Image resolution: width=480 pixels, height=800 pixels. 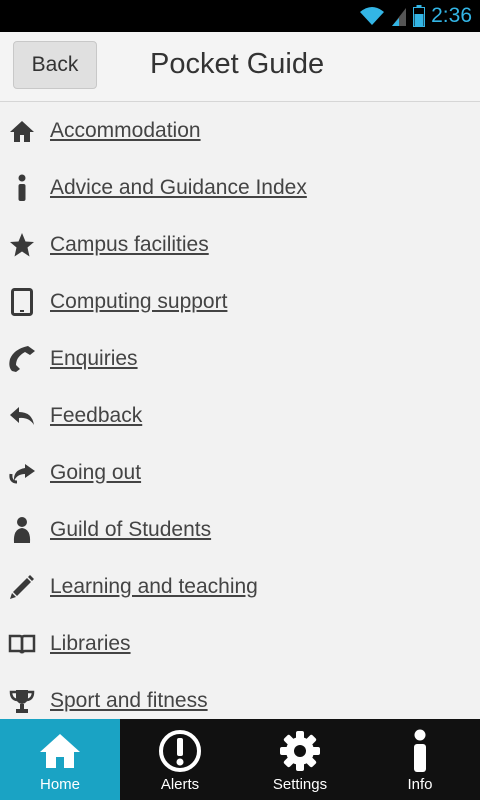 What do you see at coordinates (451, 15) in the screenshot?
I see `status-time: 2:36` at bounding box center [451, 15].